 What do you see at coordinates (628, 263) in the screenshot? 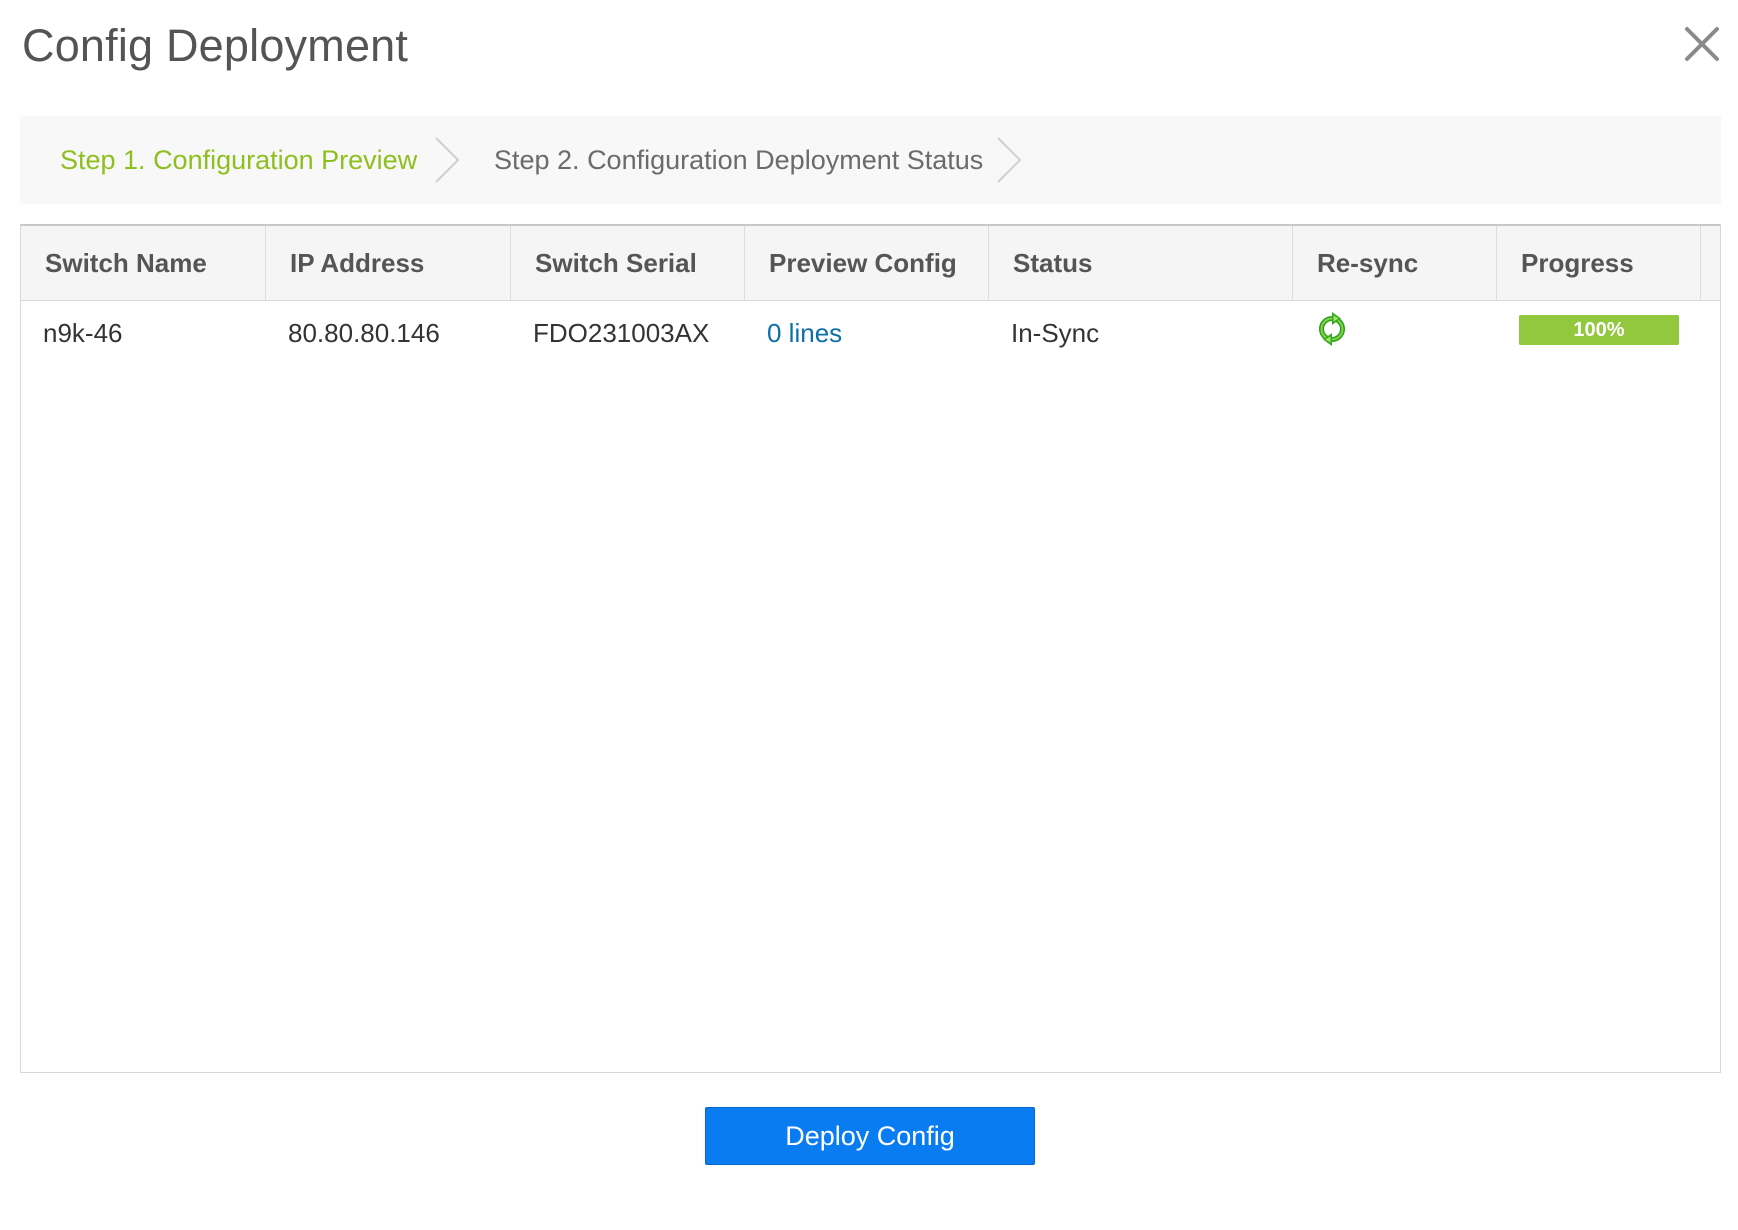
I see `column-header-switch-serial: Switch Serial` at bounding box center [628, 263].